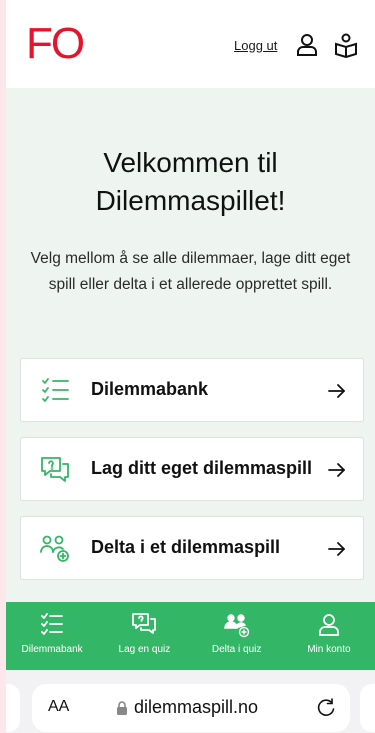 The height and width of the screenshot is (733, 375). What do you see at coordinates (144, 649) in the screenshot?
I see `nav-label: Lag en quiz` at bounding box center [144, 649].